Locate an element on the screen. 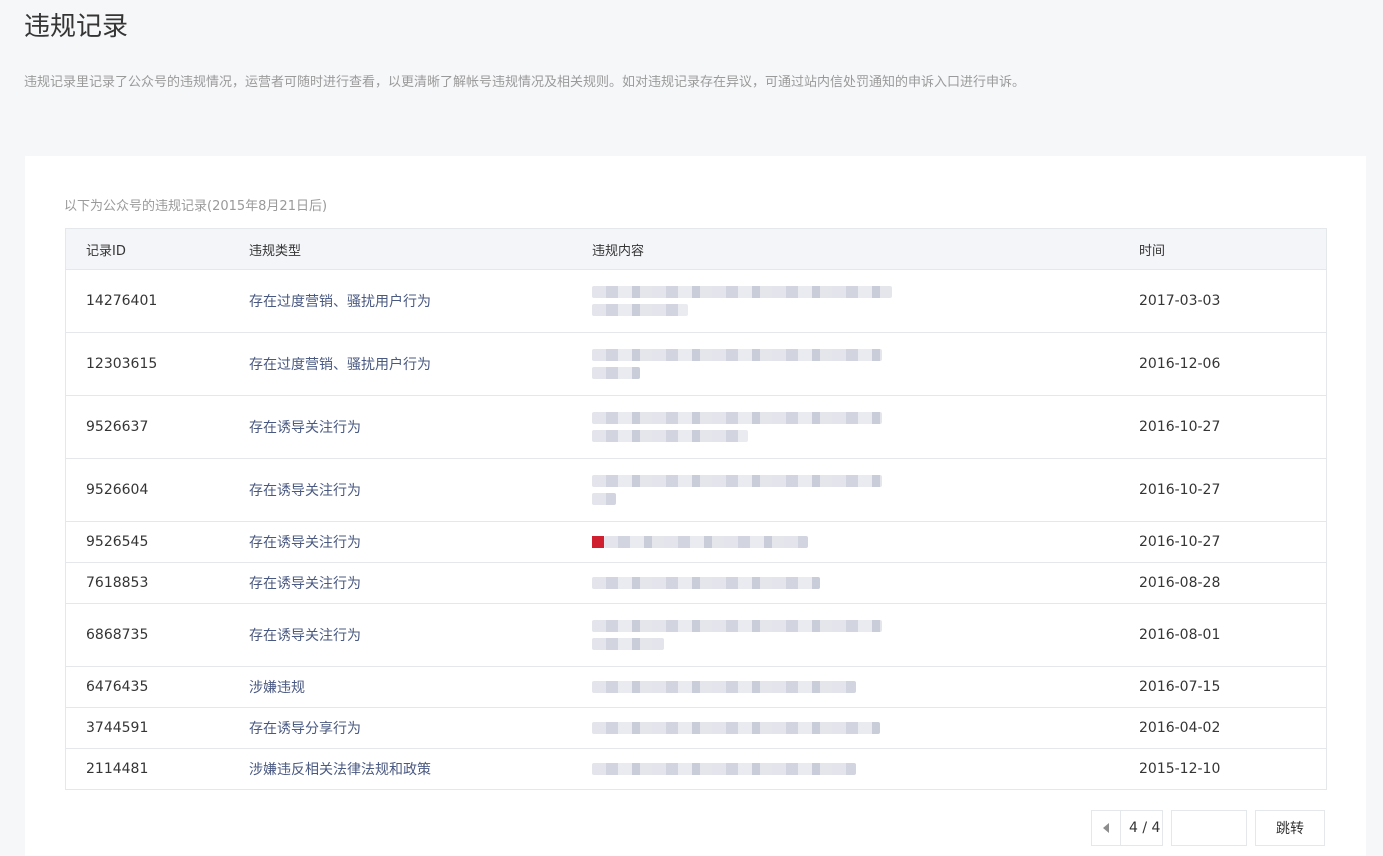 This screenshot has width=1383, height=856. record-time: 2016-08-01 is located at coordinates (1180, 635).